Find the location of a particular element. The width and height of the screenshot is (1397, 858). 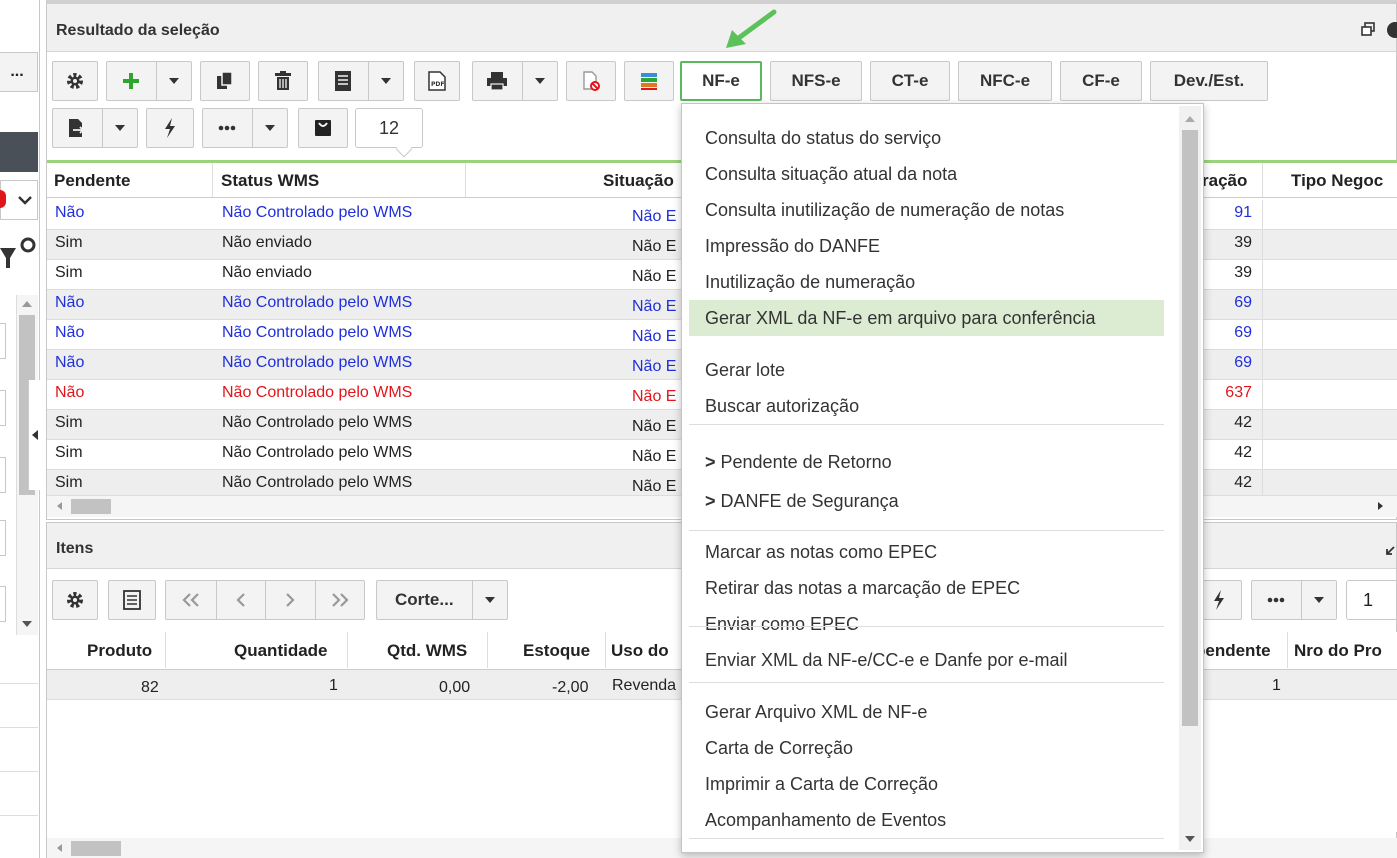

export-doc-icon is located at coordinates (77, 128).